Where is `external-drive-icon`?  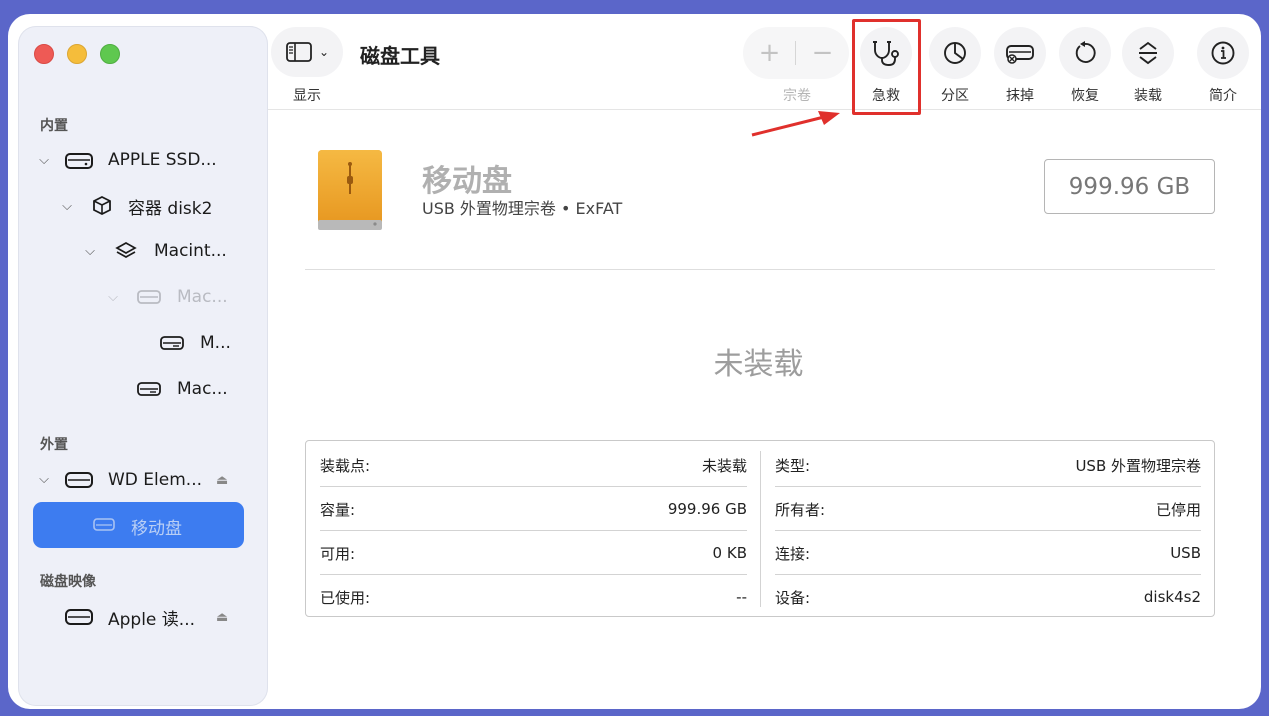 external-drive-icon is located at coordinates (79, 480).